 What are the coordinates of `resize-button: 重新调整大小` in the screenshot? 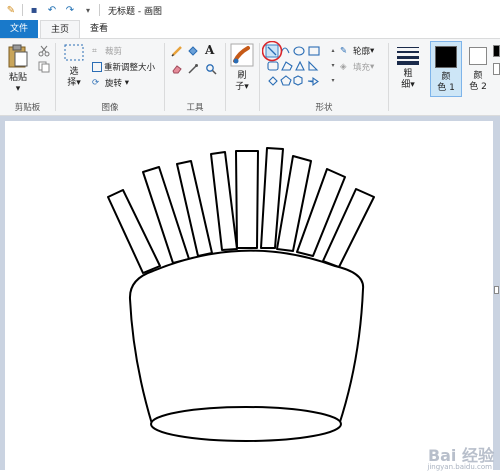 It's located at (123, 67).